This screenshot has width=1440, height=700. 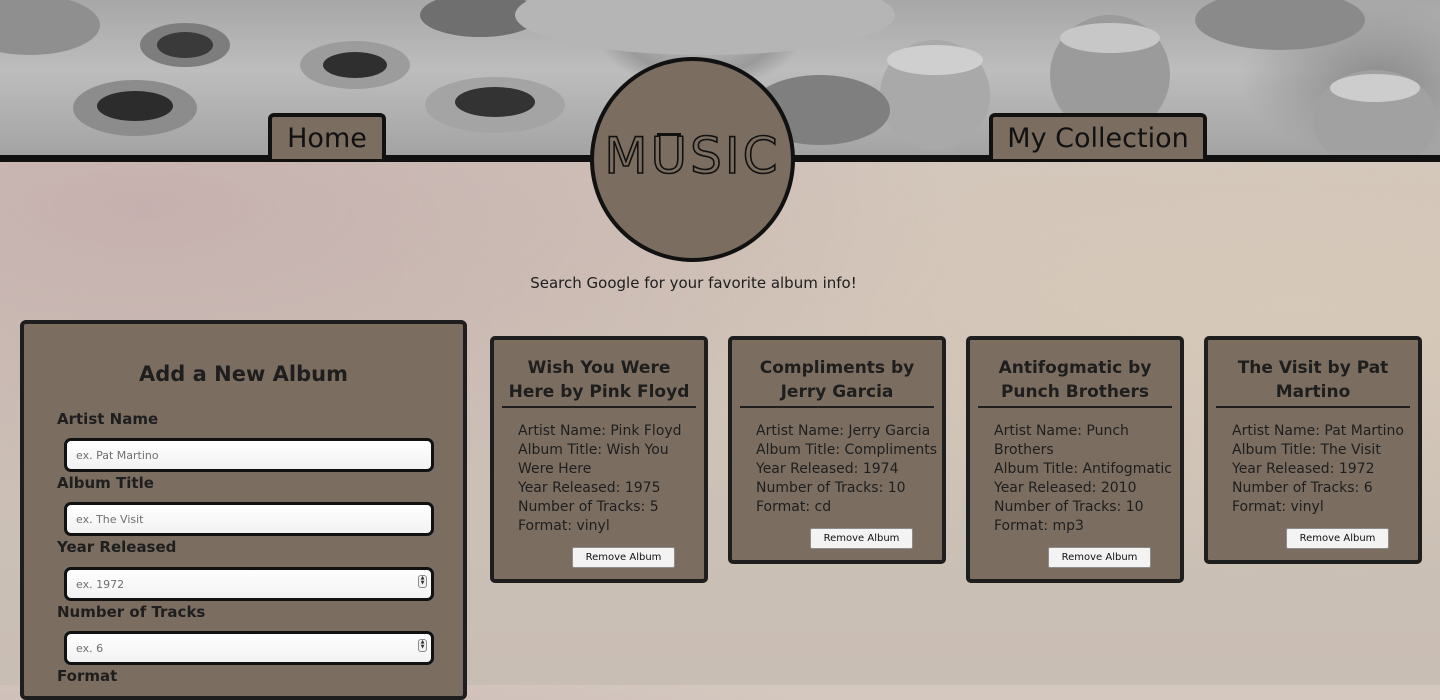 What do you see at coordinates (249, 455) in the screenshot?
I see `artist-name-input` at bounding box center [249, 455].